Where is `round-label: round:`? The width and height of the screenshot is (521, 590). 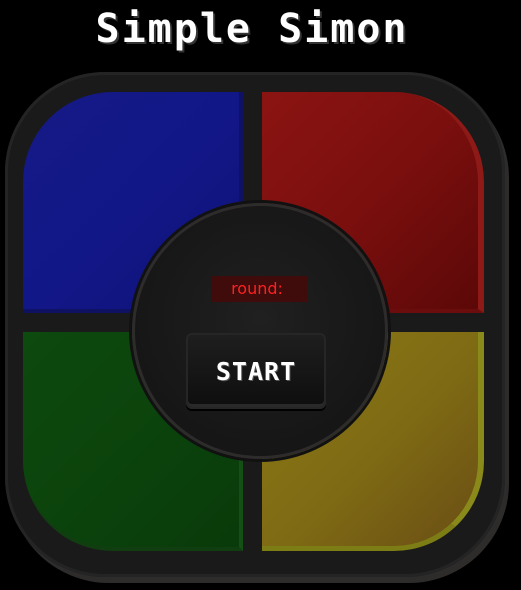 round-label: round: is located at coordinates (257, 288).